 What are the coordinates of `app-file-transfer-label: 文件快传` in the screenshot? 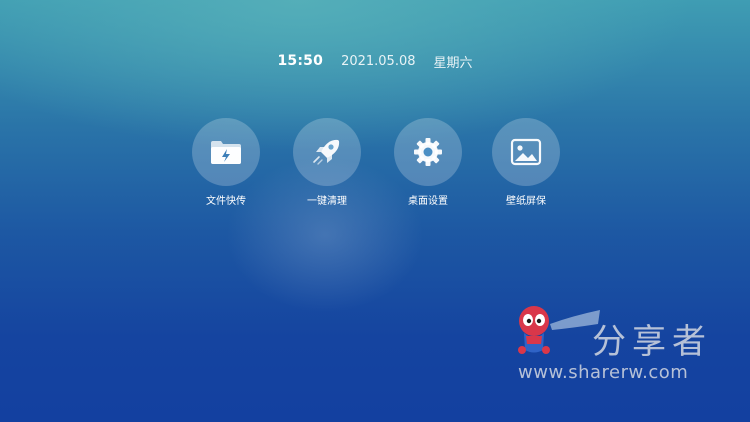 It's located at (226, 201).